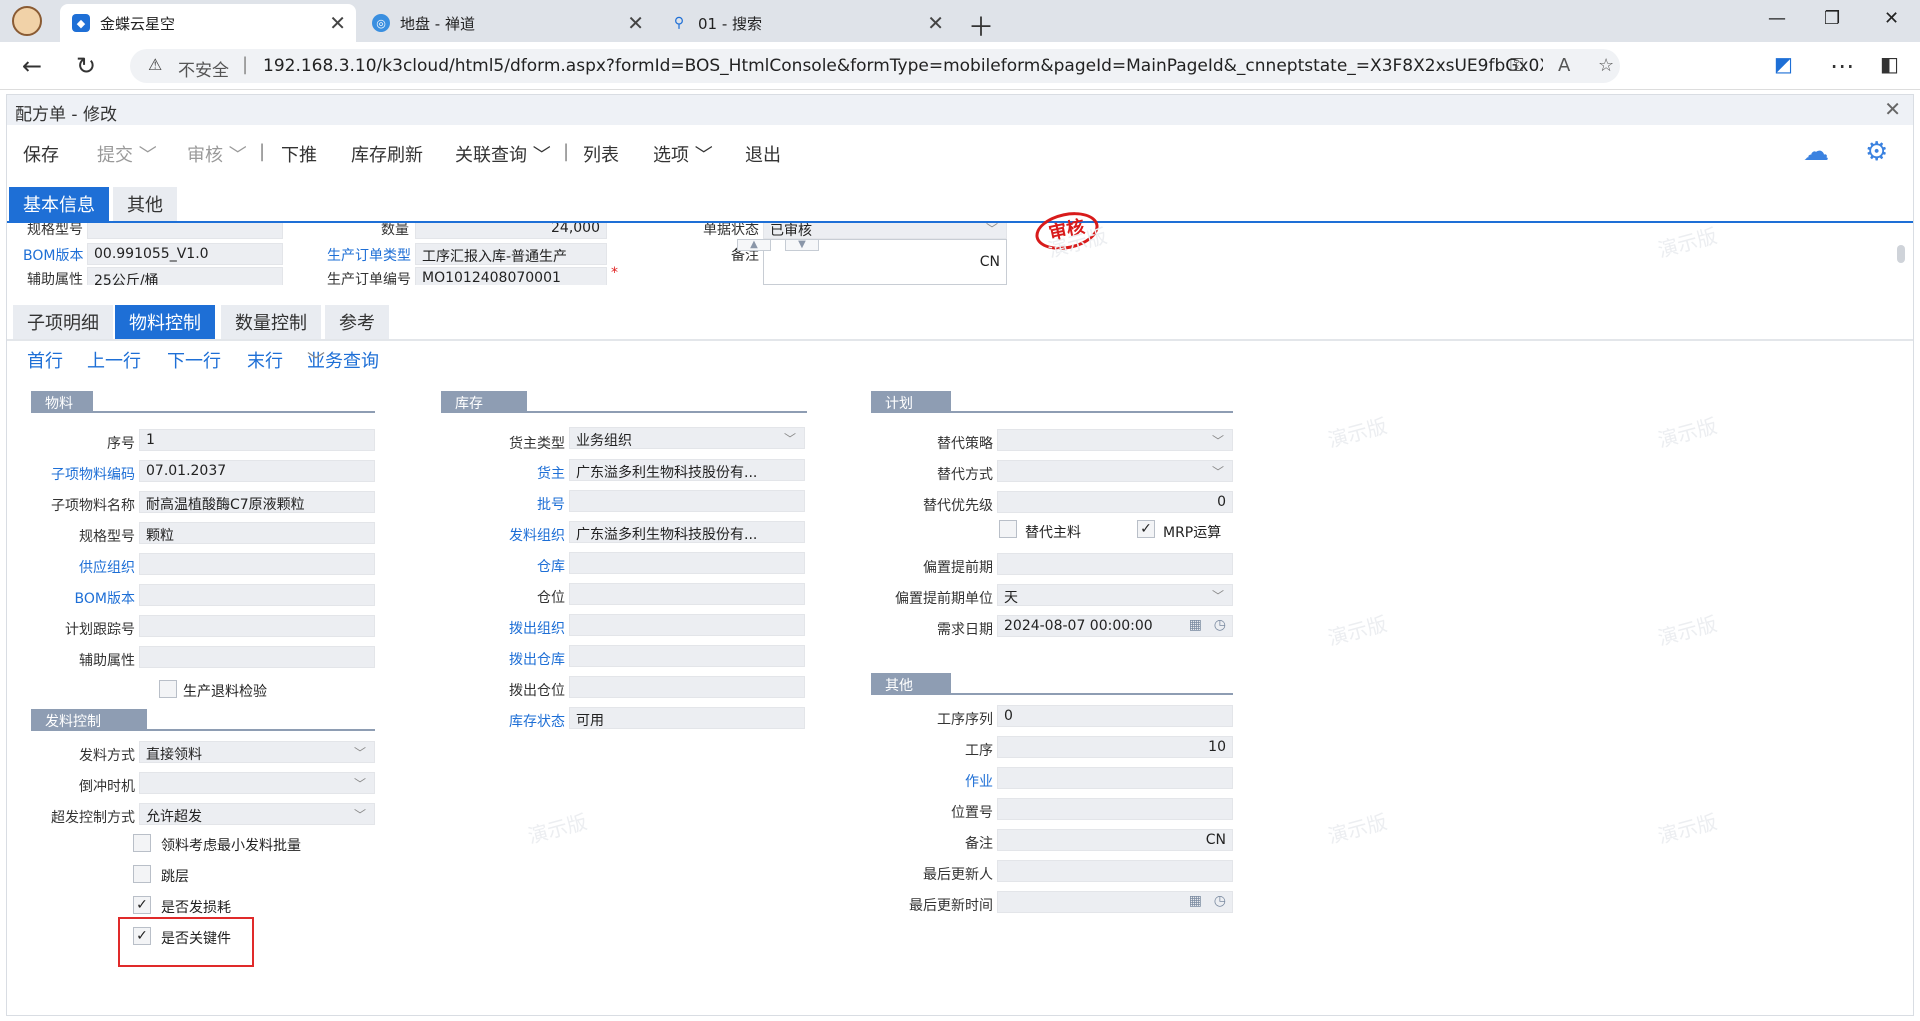  Describe the element at coordinates (271, 322) in the screenshot. I see `tab-qty-control: 数量控制` at that location.